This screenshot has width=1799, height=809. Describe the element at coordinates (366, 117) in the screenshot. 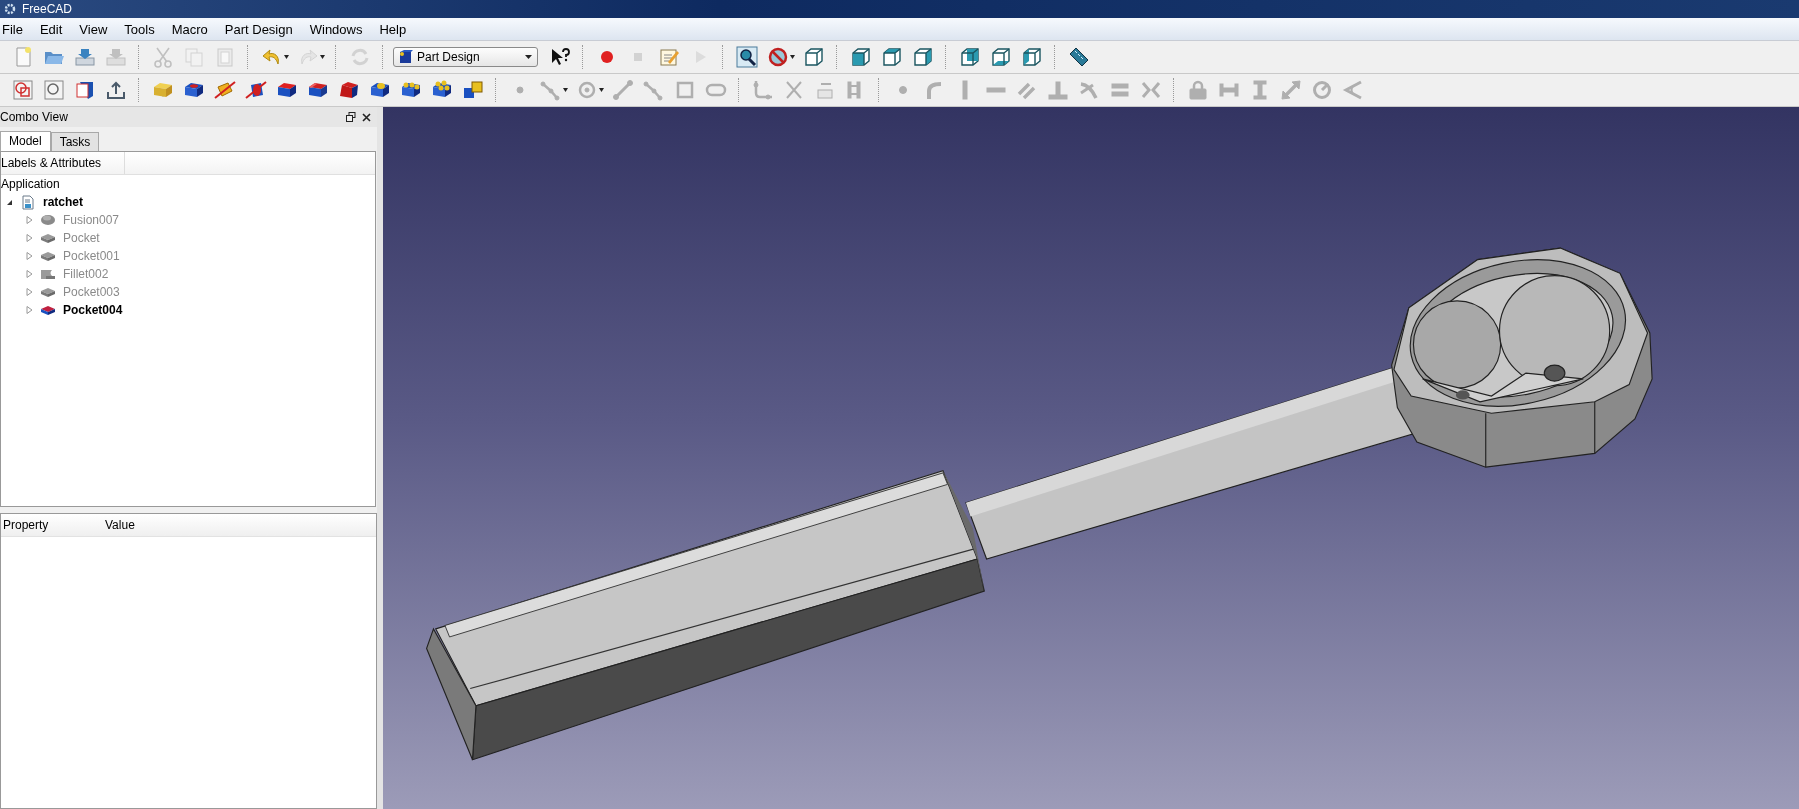

I see `close-icon` at that location.